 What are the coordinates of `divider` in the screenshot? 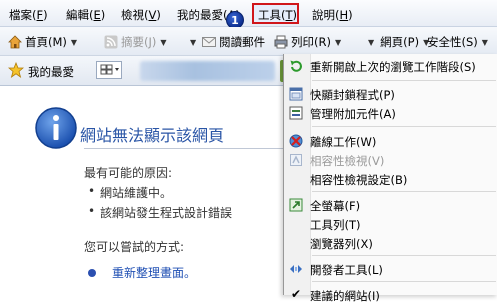 It's located at (192, 148).